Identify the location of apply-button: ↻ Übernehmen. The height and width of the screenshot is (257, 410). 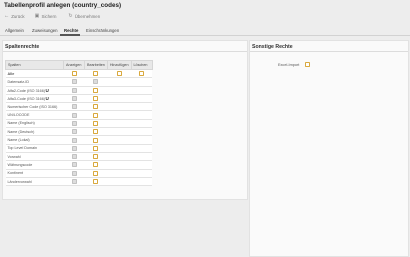
(84, 16).